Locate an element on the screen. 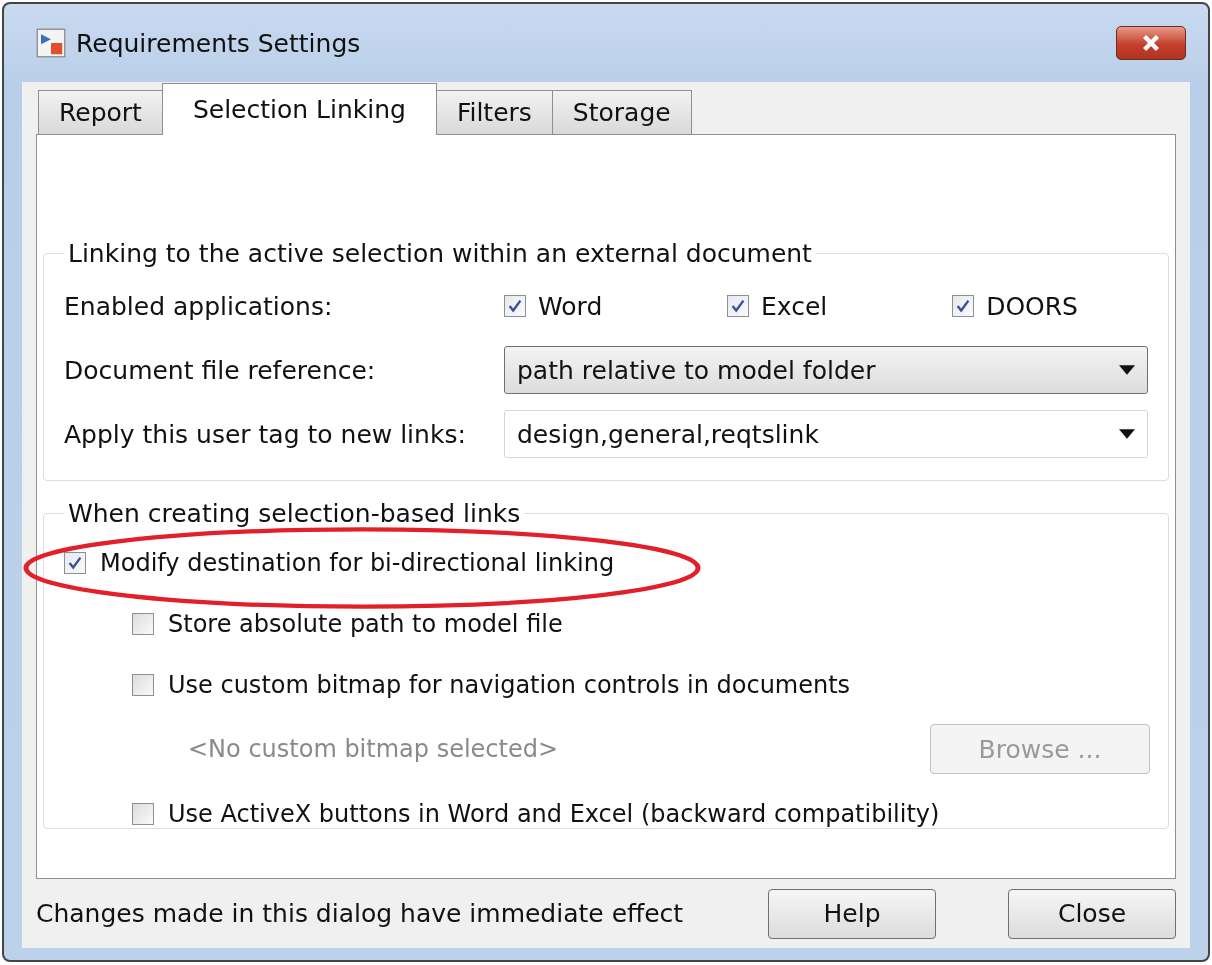 Image resolution: width=1212 pixels, height=965 pixels. close-icon is located at coordinates (1151, 43).